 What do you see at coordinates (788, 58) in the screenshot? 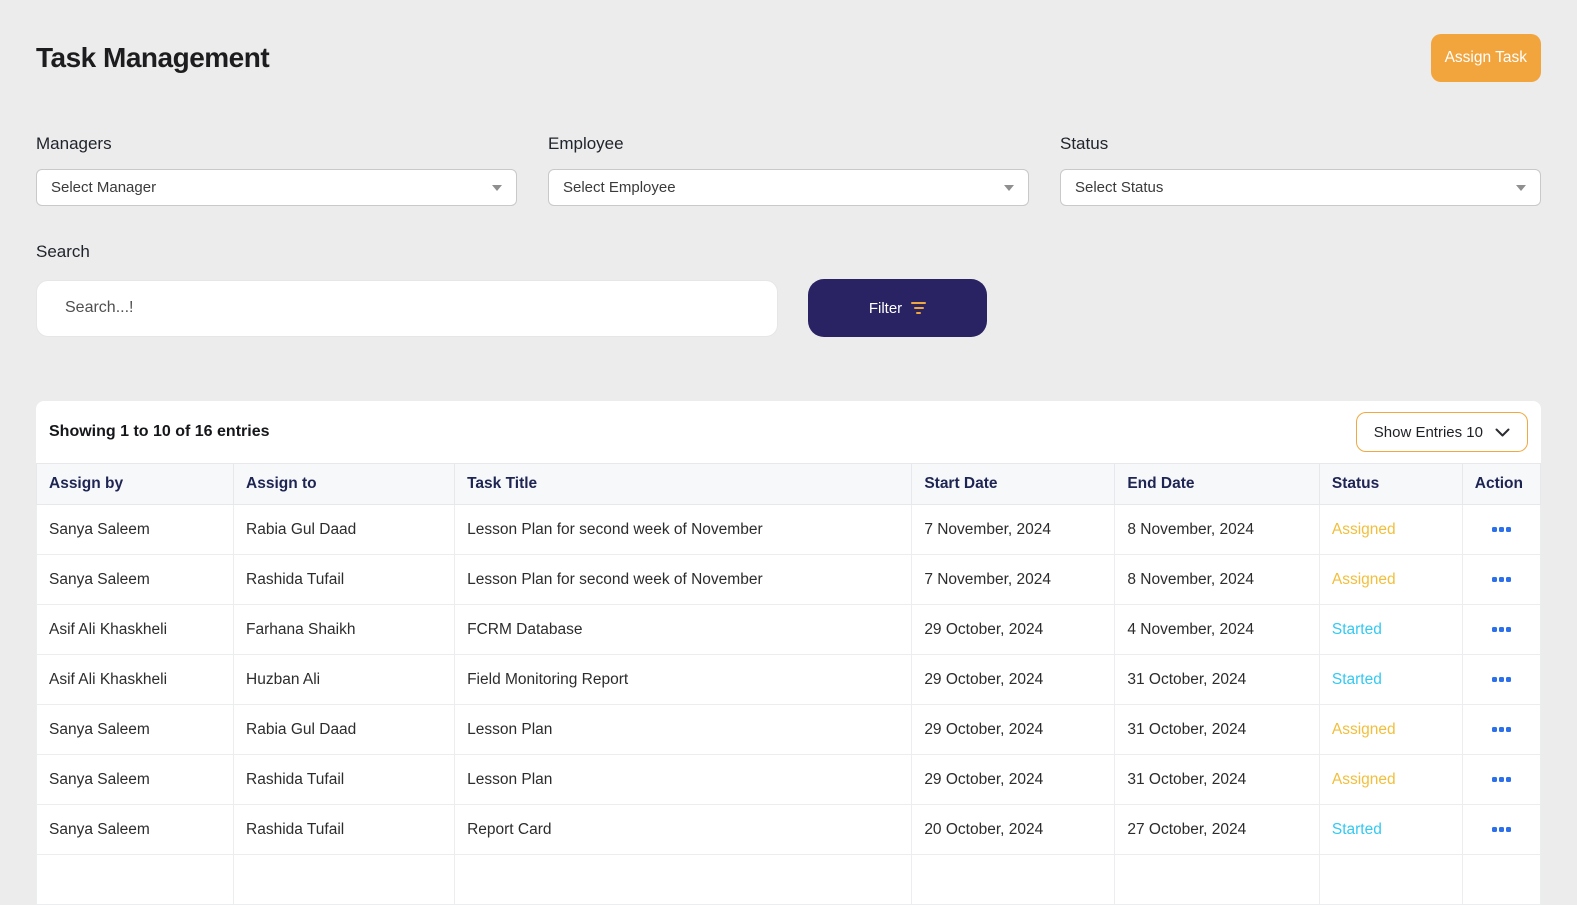
I see `page-header: Task Management Assign Task` at bounding box center [788, 58].